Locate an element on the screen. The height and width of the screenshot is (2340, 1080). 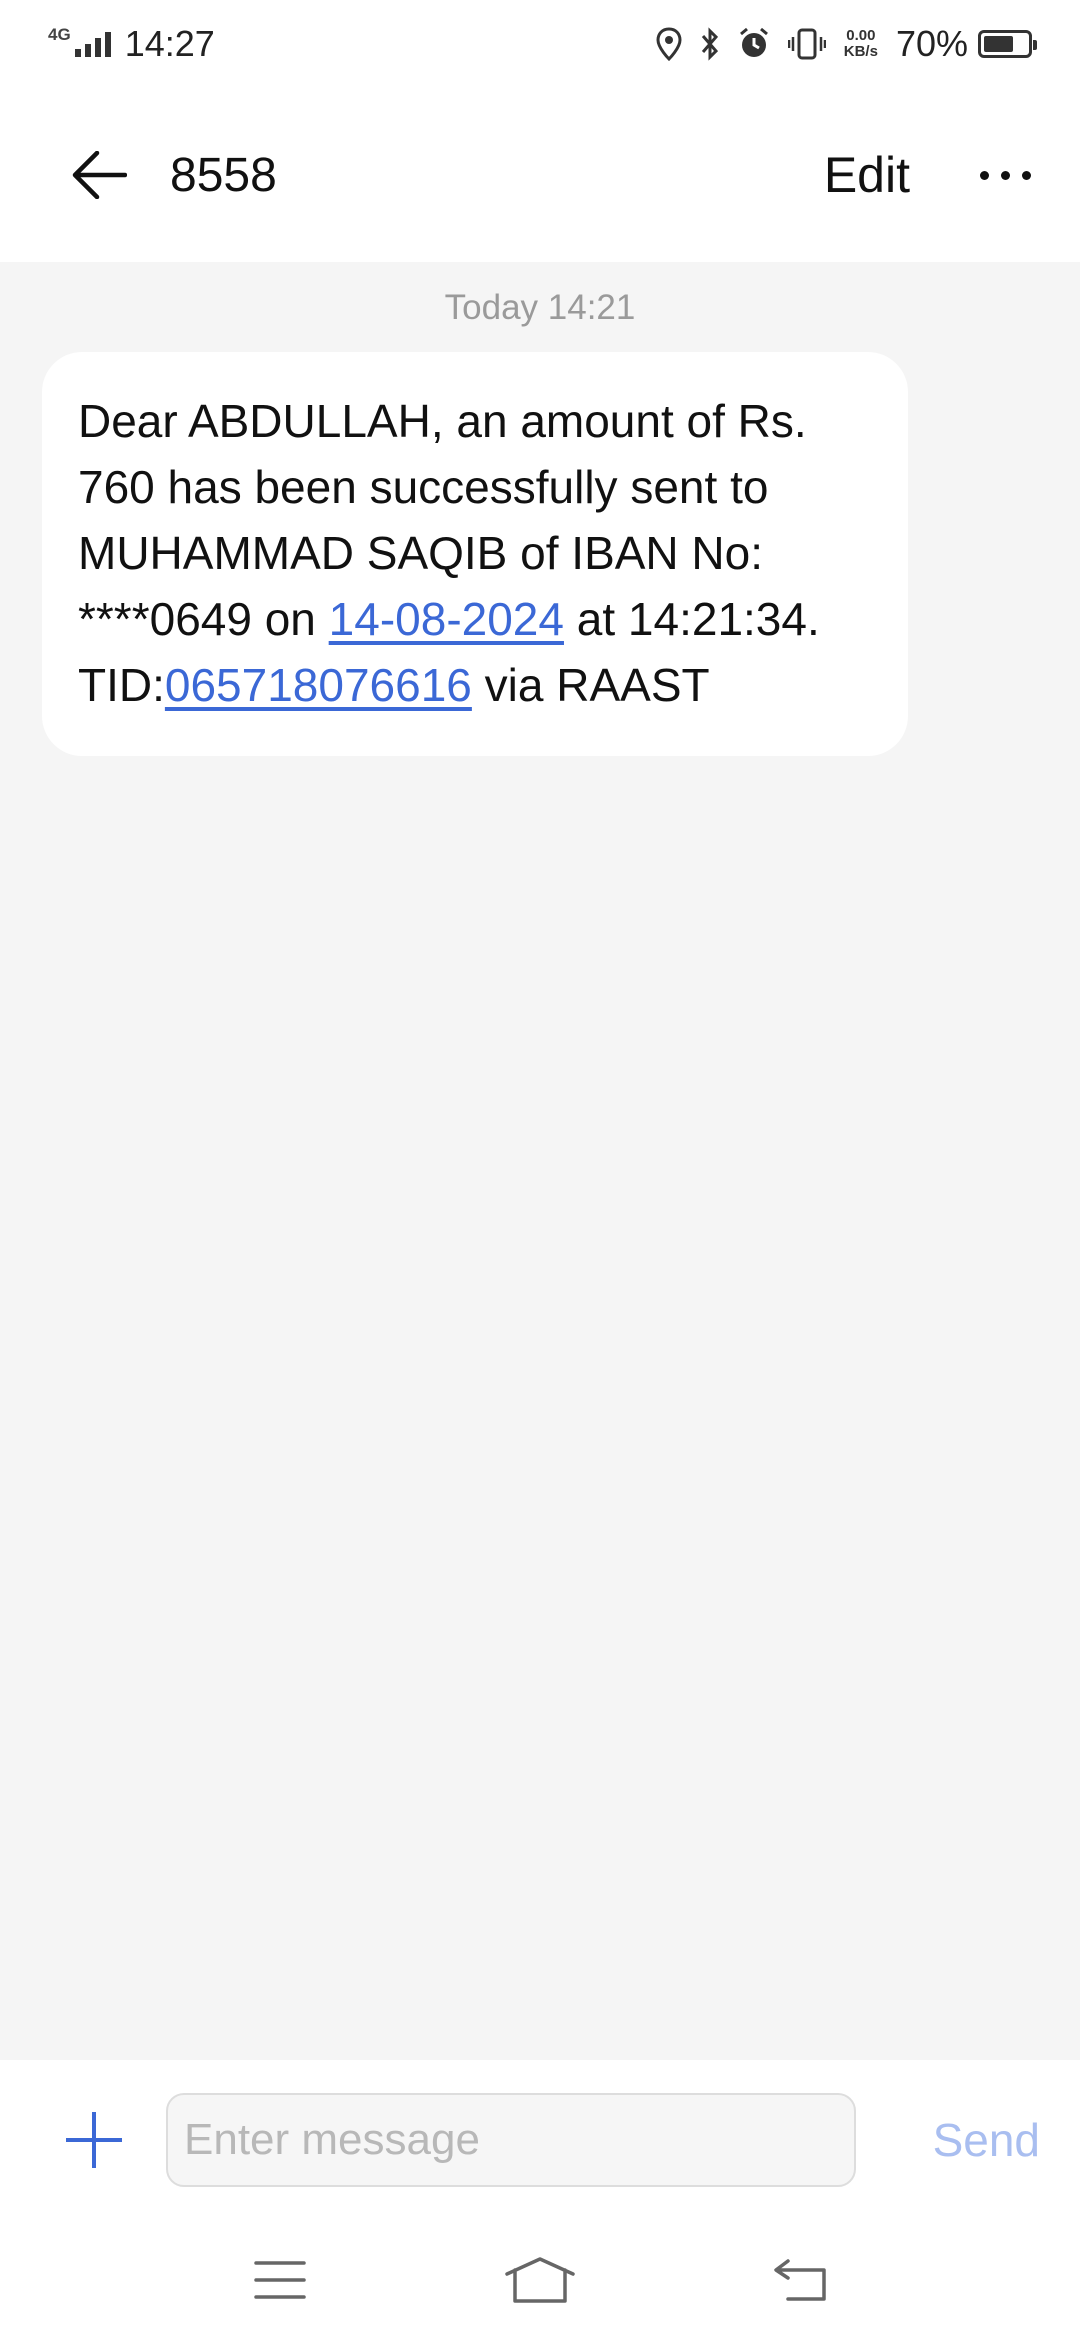
battery-icon is located at coordinates (1007, 44).